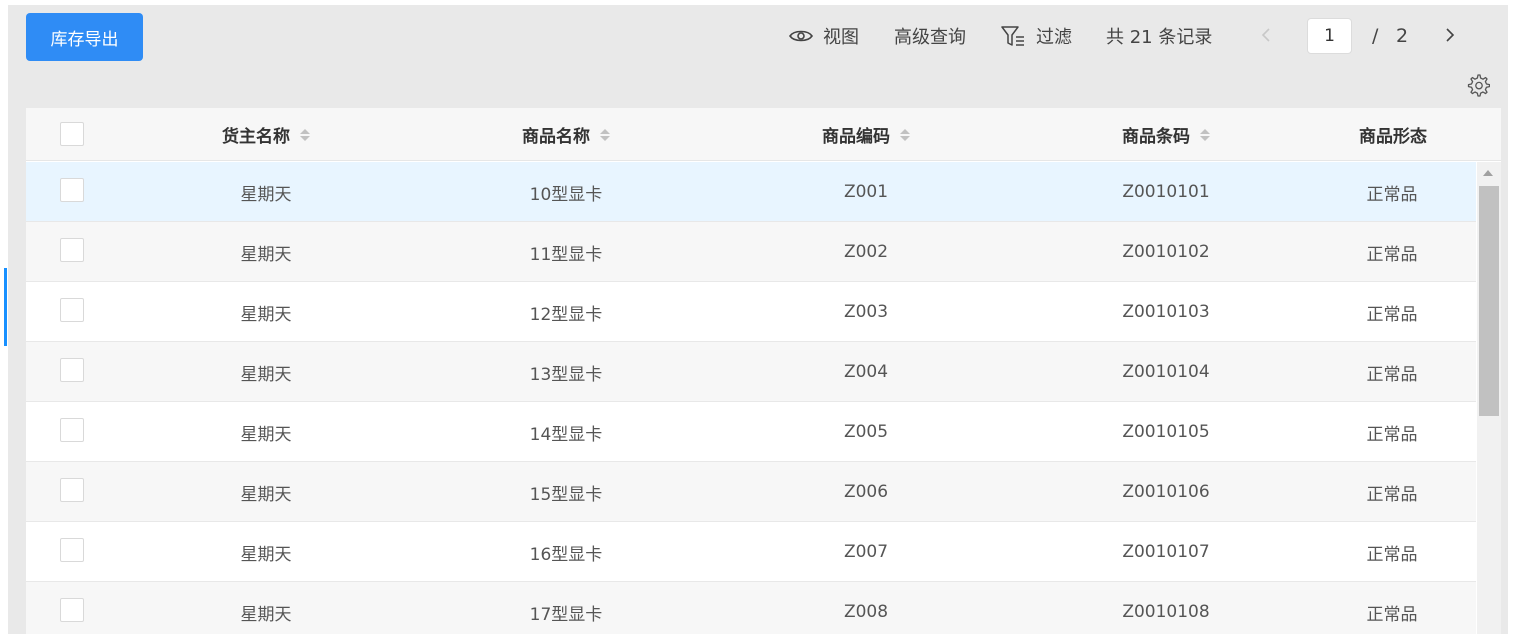  I want to click on column-header-label: 商品条码, so click(1156, 137).